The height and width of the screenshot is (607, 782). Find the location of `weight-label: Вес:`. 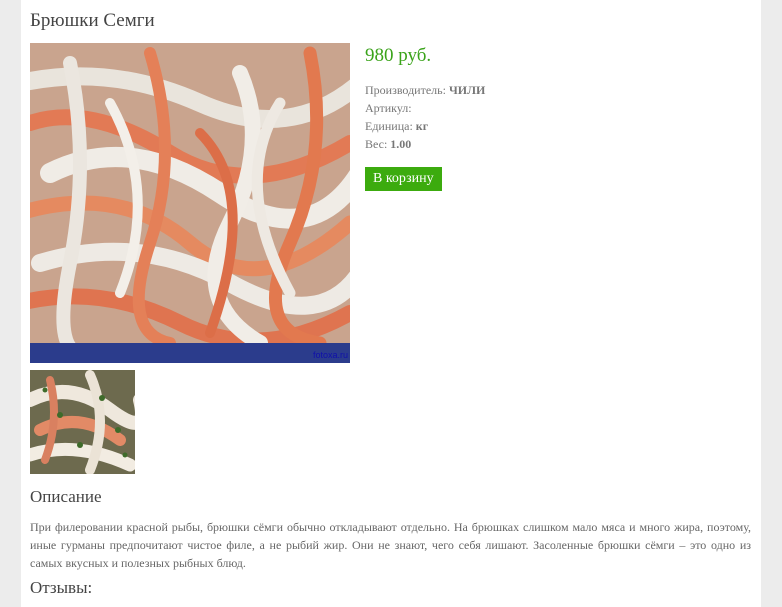

weight-label: Вес: is located at coordinates (376, 144).